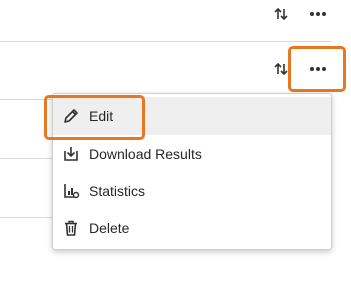  I want to click on menu-item-label: Statistics, so click(117, 191).